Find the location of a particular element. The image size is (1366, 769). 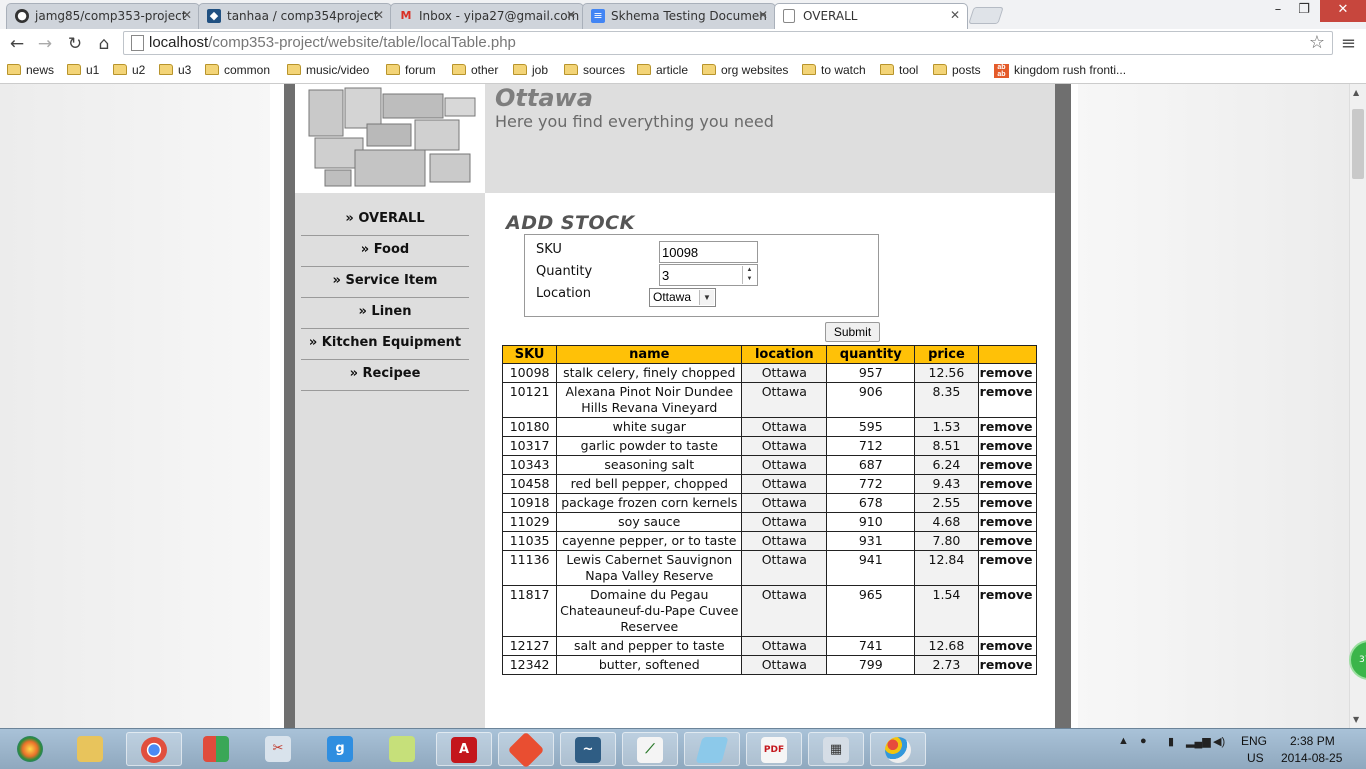

bookmark-star-icon: ☆ is located at coordinates (1317, 42).